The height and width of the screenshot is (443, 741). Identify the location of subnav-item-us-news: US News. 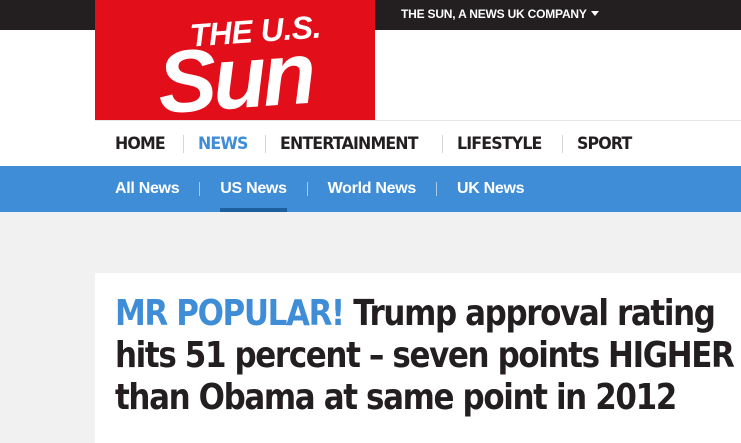
(254, 189).